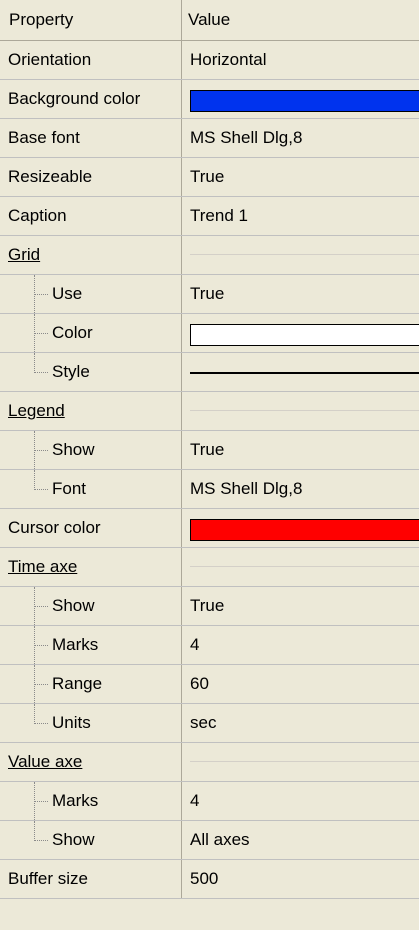 The image size is (419, 930). Describe the element at coordinates (45, 761) in the screenshot. I see `property-label-text: Value axe` at that location.